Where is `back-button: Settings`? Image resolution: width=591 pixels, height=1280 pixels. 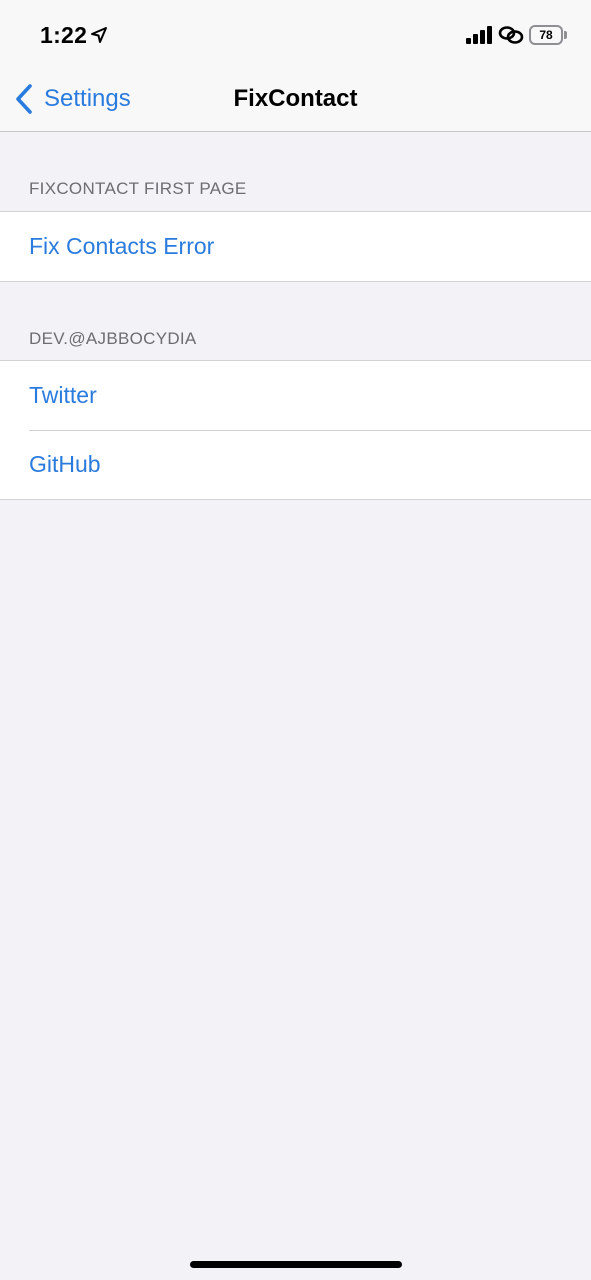 back-button: Settings is located at coordinates (72, 99).